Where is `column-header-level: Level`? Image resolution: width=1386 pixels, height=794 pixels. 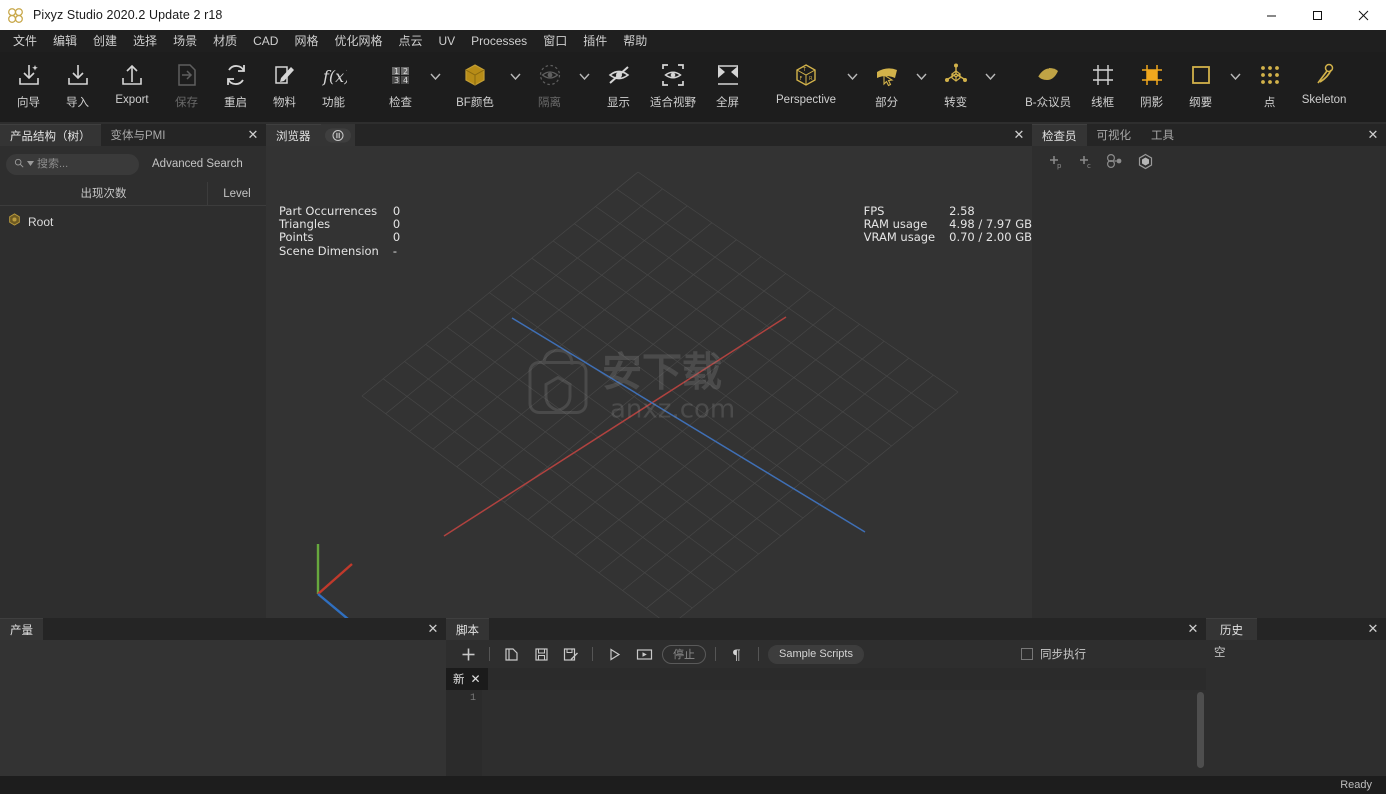
column-header-level: Level is located at coordinates (237, 194).